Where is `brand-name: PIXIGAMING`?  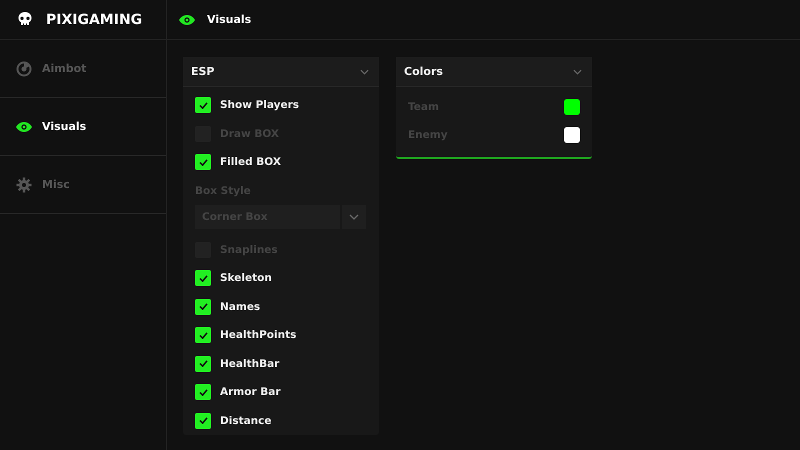
brand-name: PIXIGAMING is located at coordinates (94, 20).